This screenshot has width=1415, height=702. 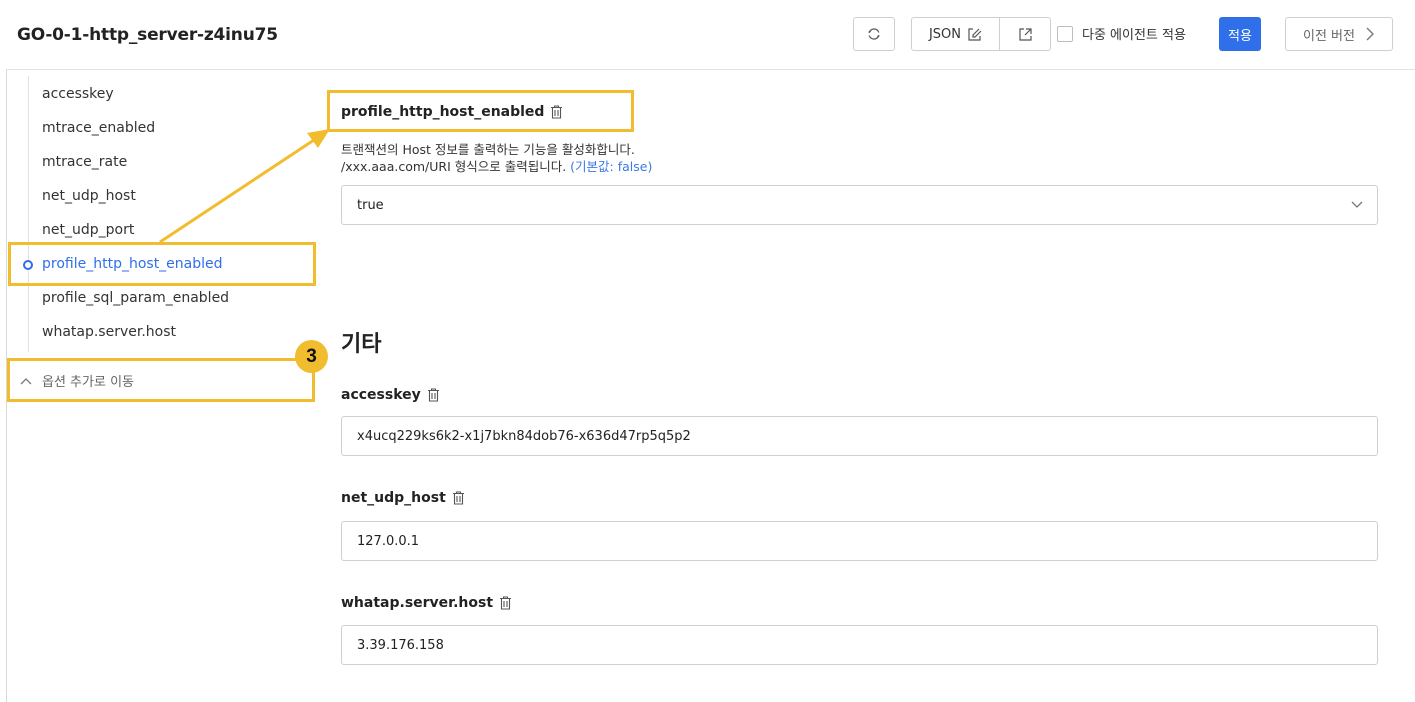 What do you see at coordinates (244, 186) in the screenshot?
I see `annotation-arrow` at bounding box center [244, 186].